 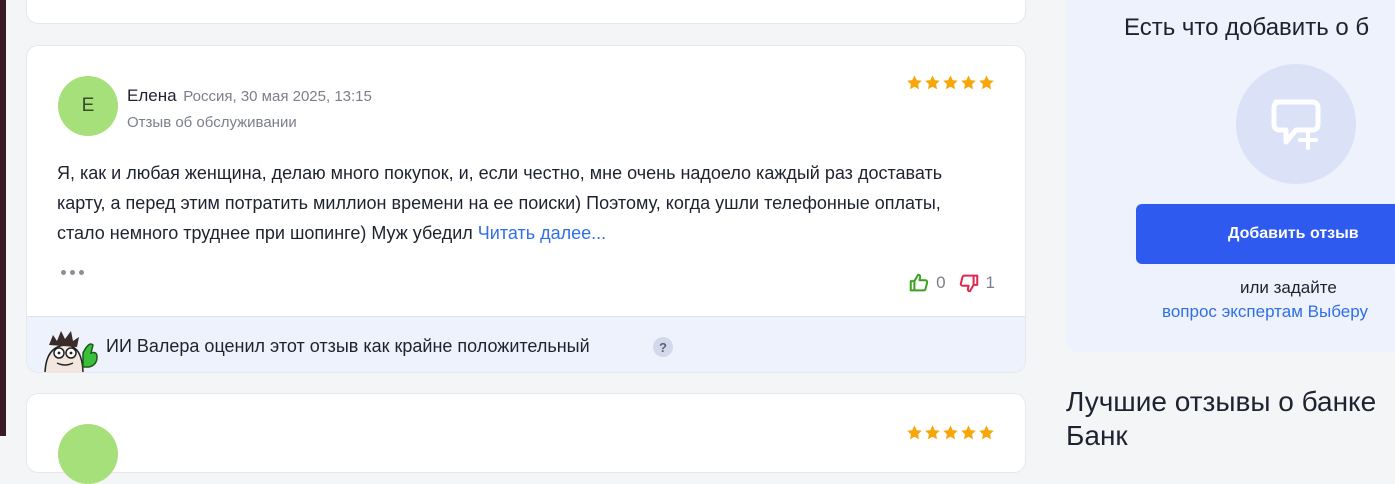 What do you see at coordinates (212, 122) in the screenshot?
I see `review-type: Отзыв об обслуживании` at bounding box center [212, 122].